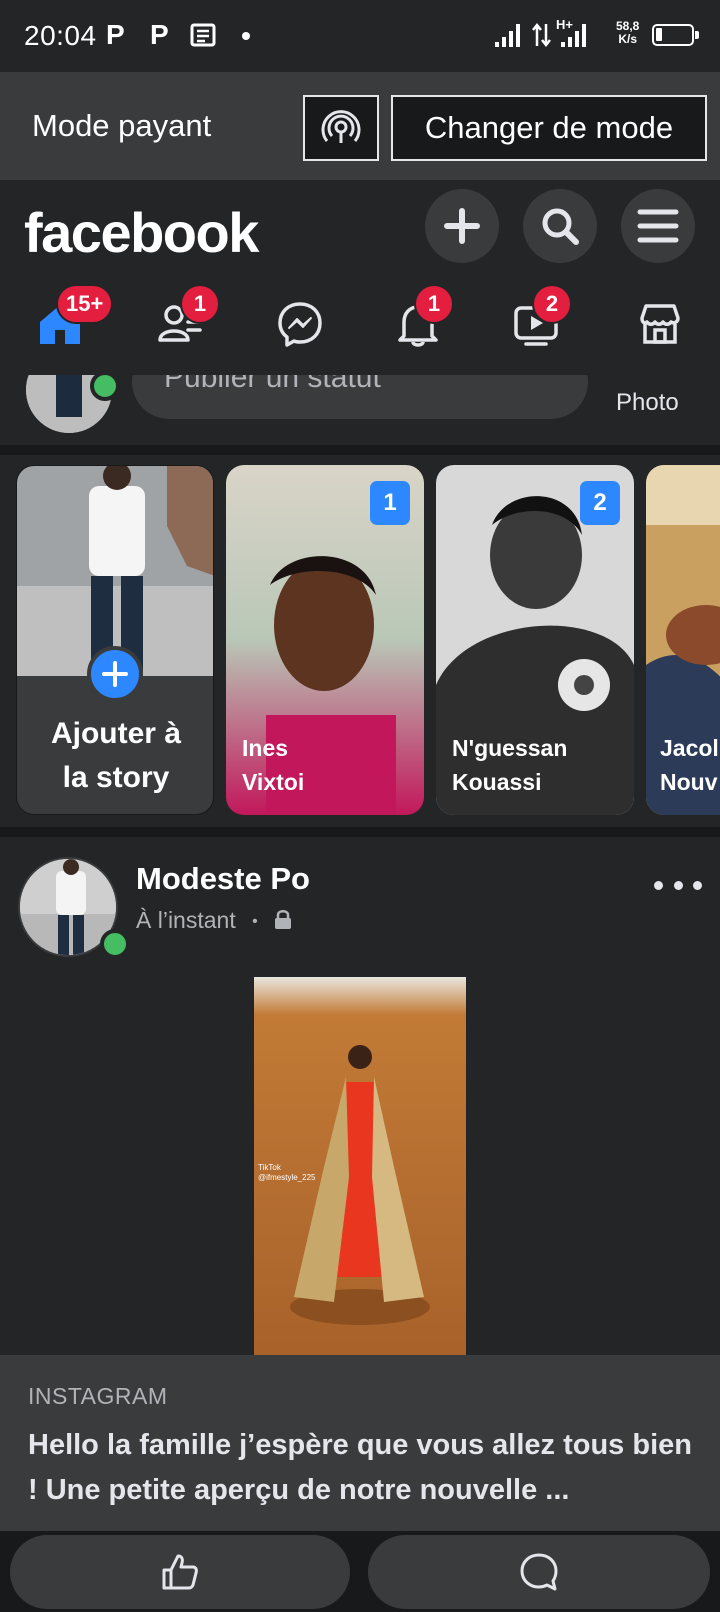 The image size is (720, 1612). I want to click on add-story-photo, so click(115, 571).